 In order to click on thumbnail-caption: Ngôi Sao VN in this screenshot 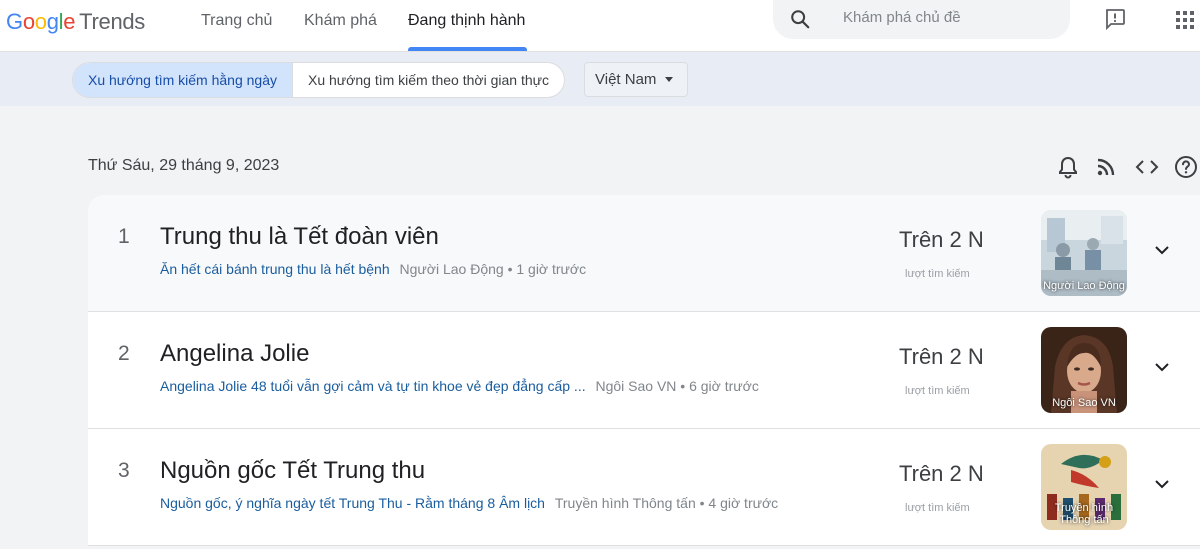, I will do `click(1084, 403)`.